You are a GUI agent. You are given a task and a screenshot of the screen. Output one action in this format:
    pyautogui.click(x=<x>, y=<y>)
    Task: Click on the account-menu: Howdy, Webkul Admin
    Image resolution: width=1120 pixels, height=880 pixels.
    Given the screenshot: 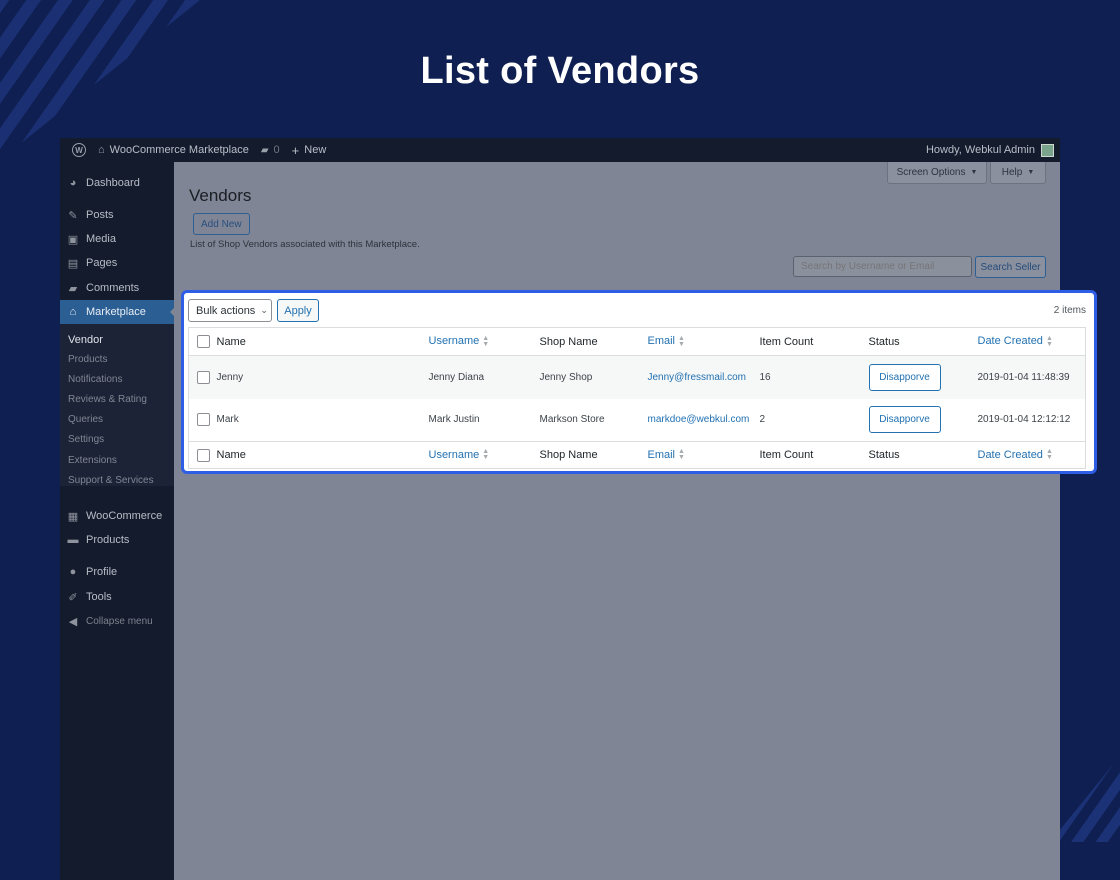 What is the action you would take?
    pyautogui.click(x=990, y=150)
    